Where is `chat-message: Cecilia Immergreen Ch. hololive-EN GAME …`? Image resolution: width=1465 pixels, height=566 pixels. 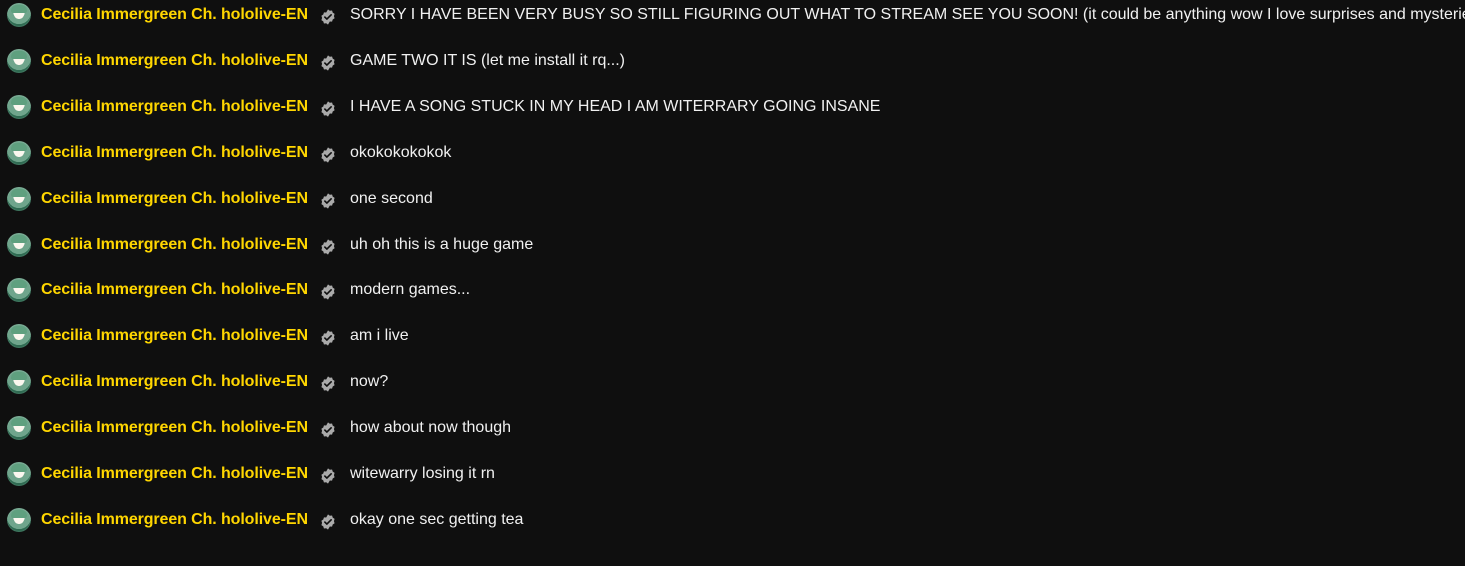
chat-message: Cecilia Immergreen Ch. hololive-EN GAME … is located at coordinates (732, 61).